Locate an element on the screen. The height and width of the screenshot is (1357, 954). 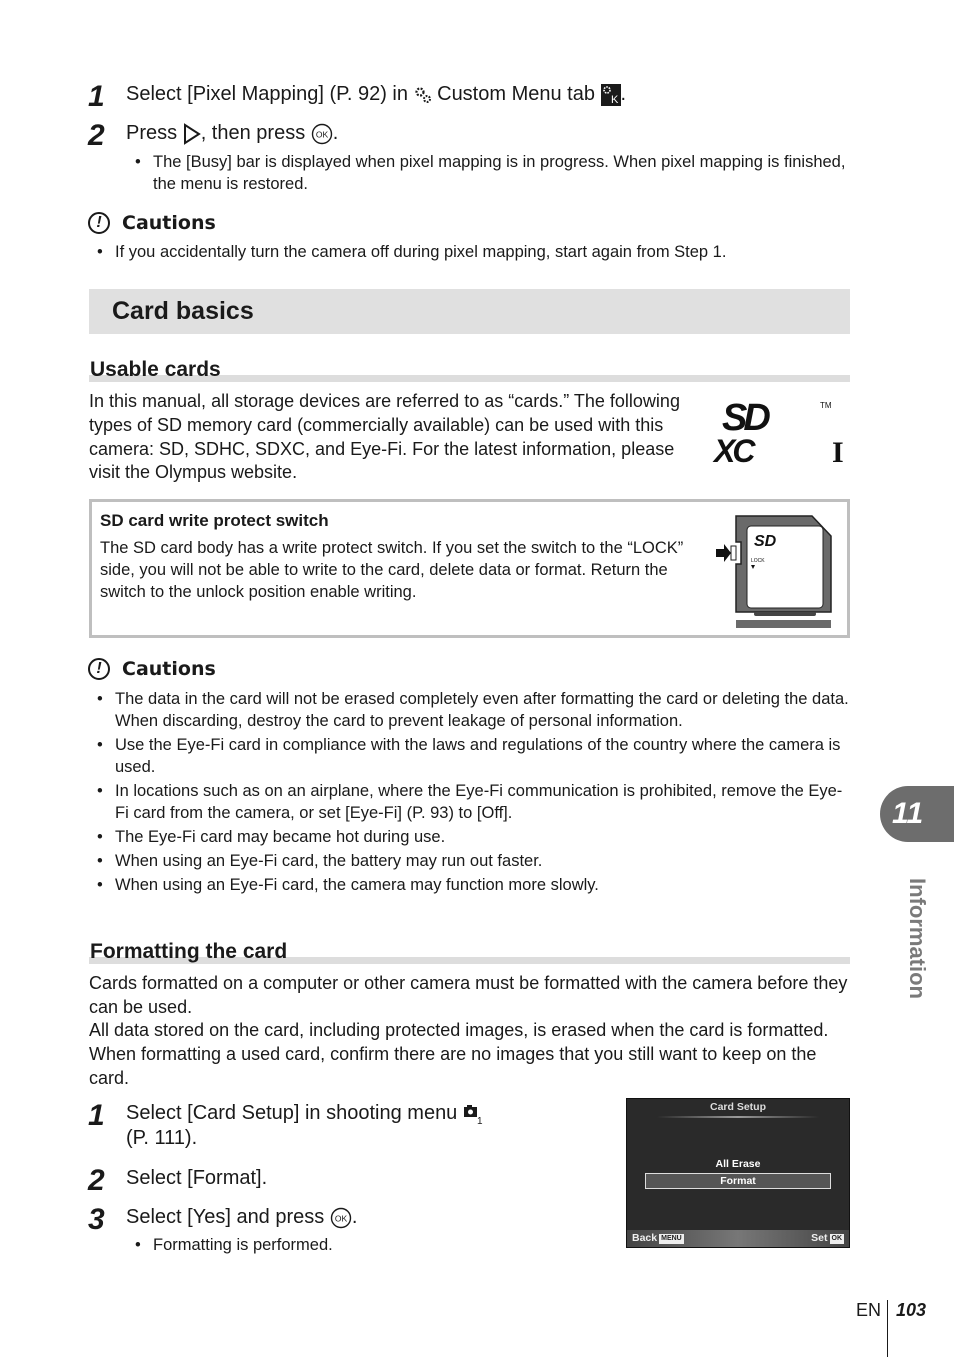
menu-key-icon: MENU is located at coordinates (671, 1239).